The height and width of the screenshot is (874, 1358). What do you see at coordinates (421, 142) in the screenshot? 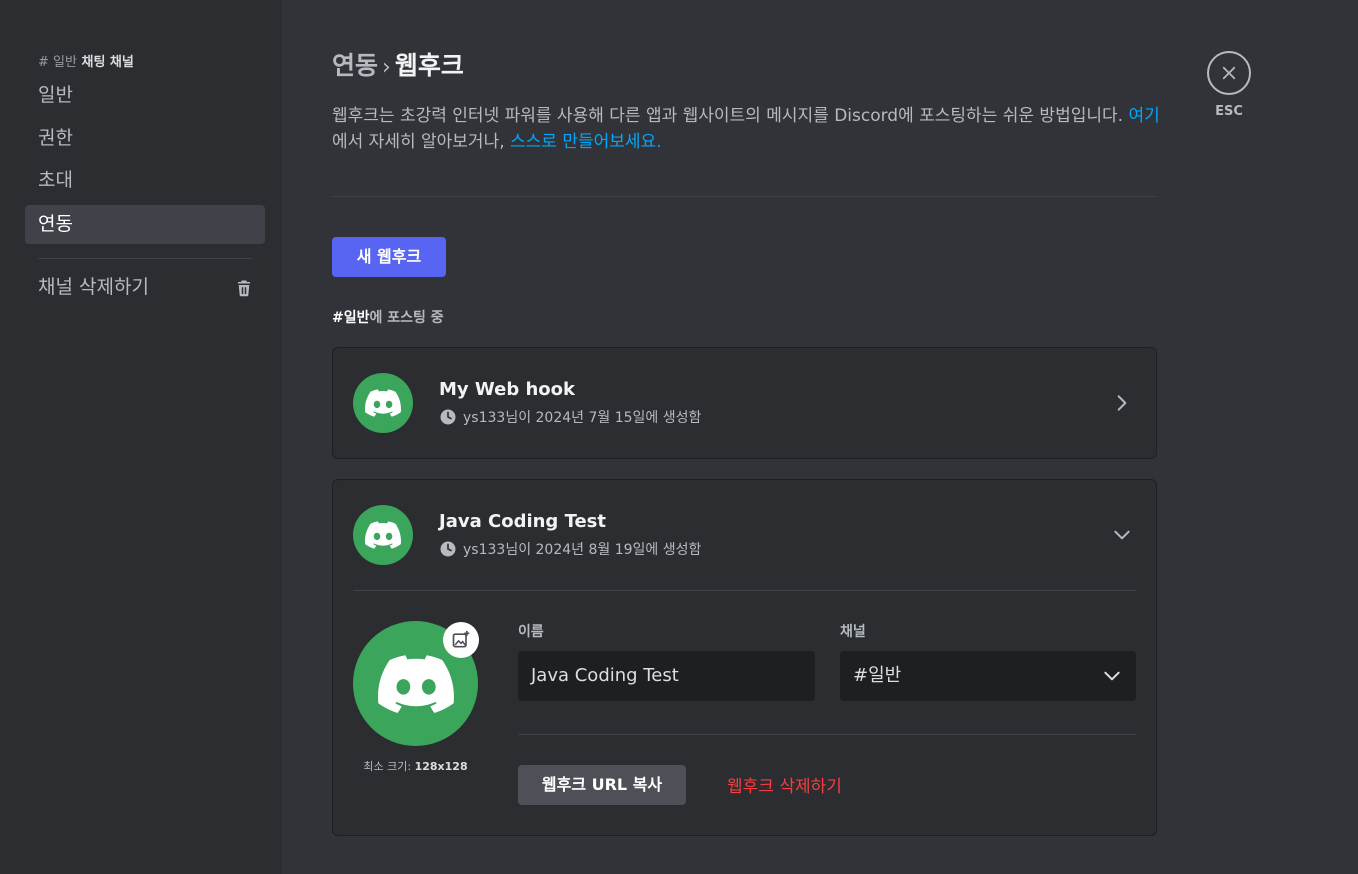
I see `description-text-middle: 에서 자세히 알아보거나,` at bounding box center [421, 142].